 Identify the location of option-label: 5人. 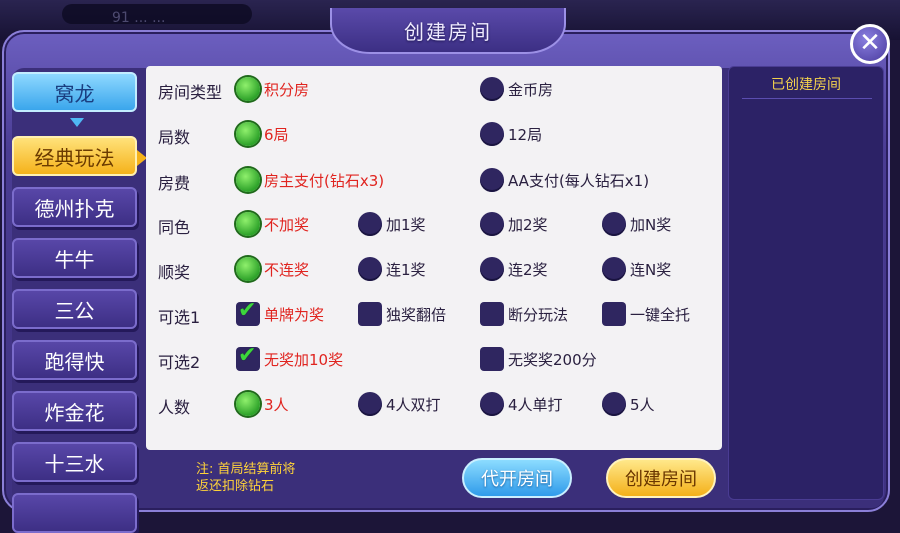
(642, 404).